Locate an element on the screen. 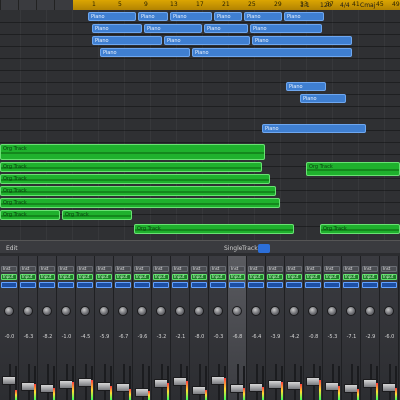  channel-strip: Inst Input -8.0 is located at coordinates (199, 328).